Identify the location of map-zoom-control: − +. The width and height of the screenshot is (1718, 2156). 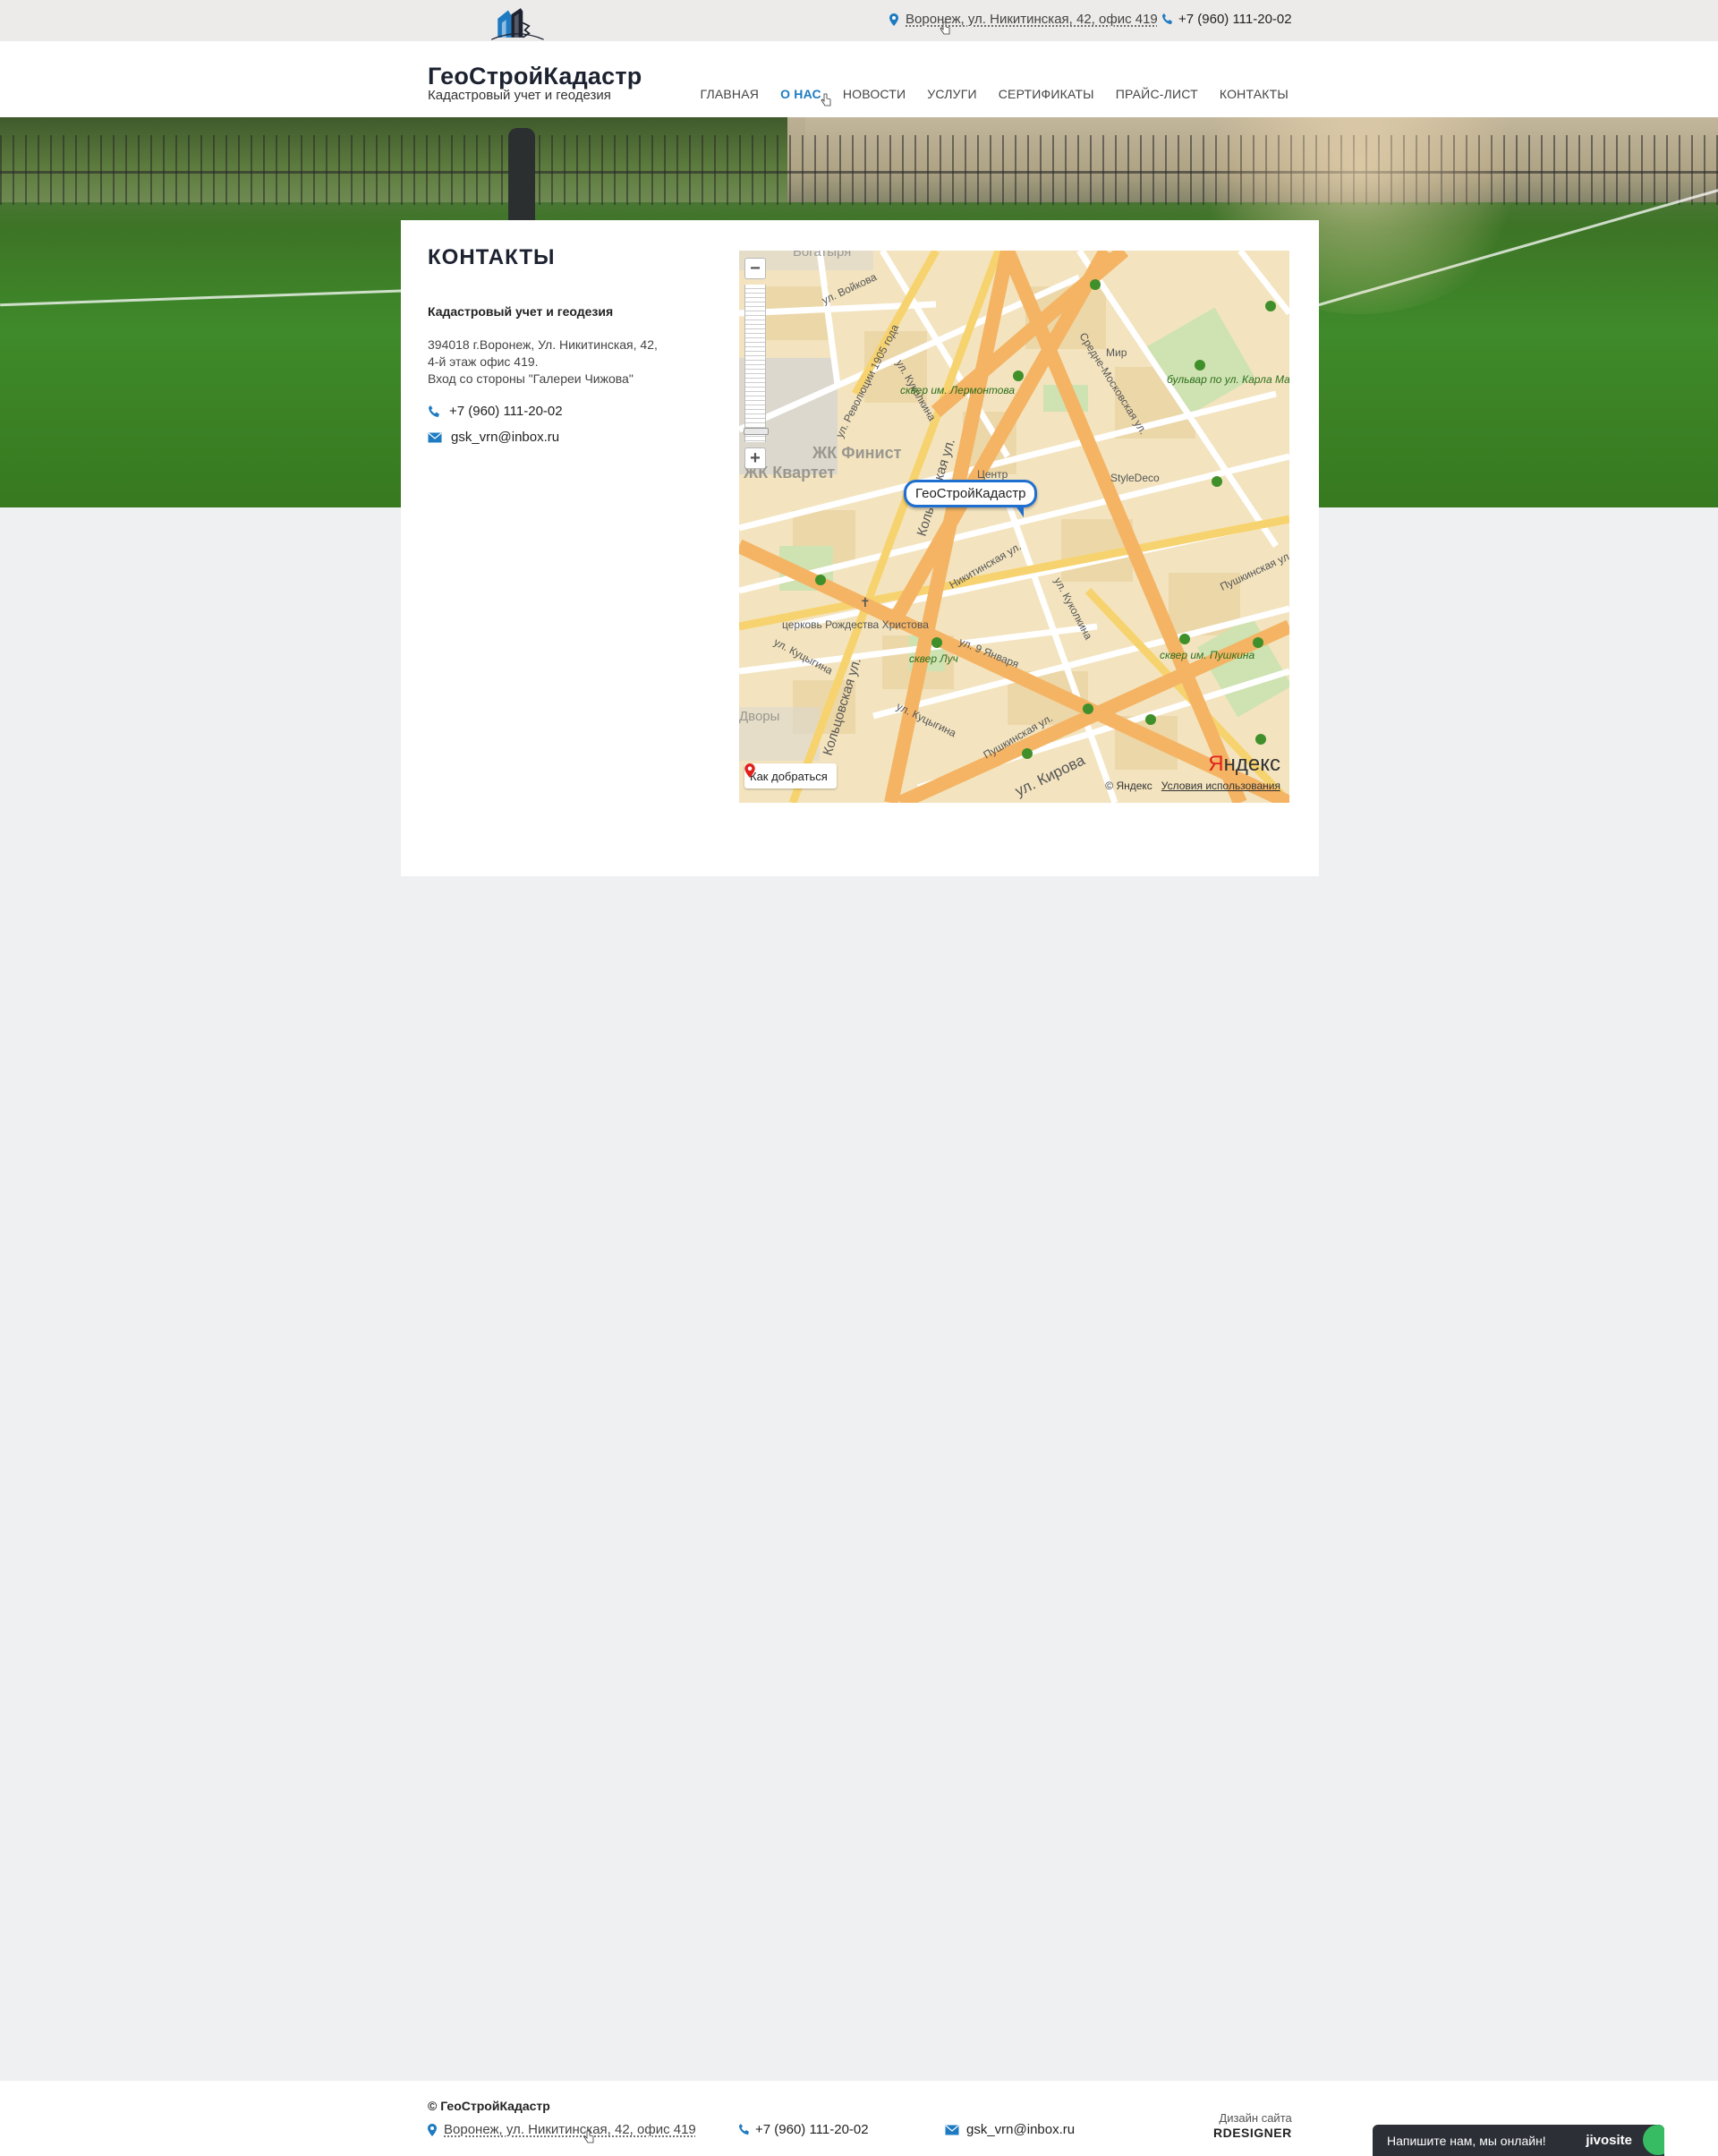
(756, 365).